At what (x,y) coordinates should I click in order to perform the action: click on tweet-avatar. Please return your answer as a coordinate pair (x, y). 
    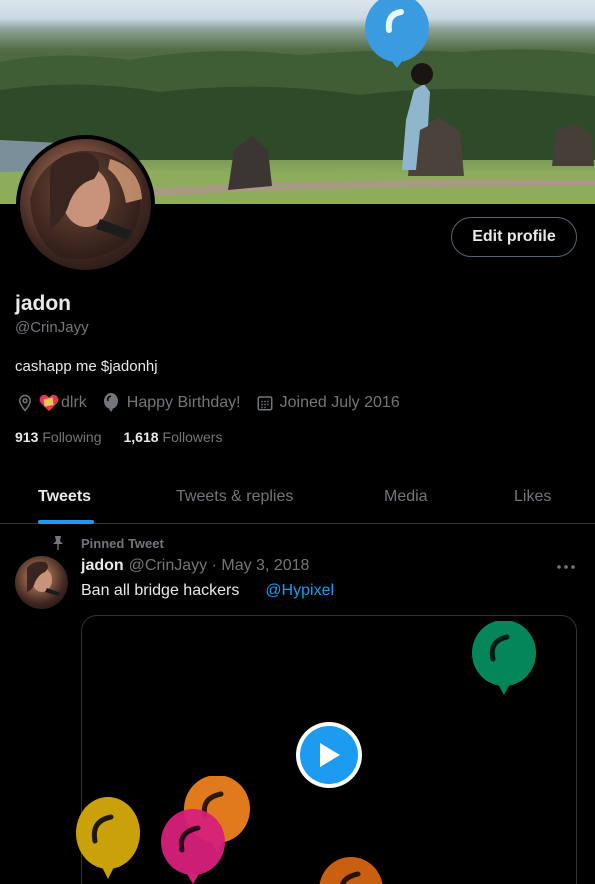
    Looking at the image, I should click on (41, 582).